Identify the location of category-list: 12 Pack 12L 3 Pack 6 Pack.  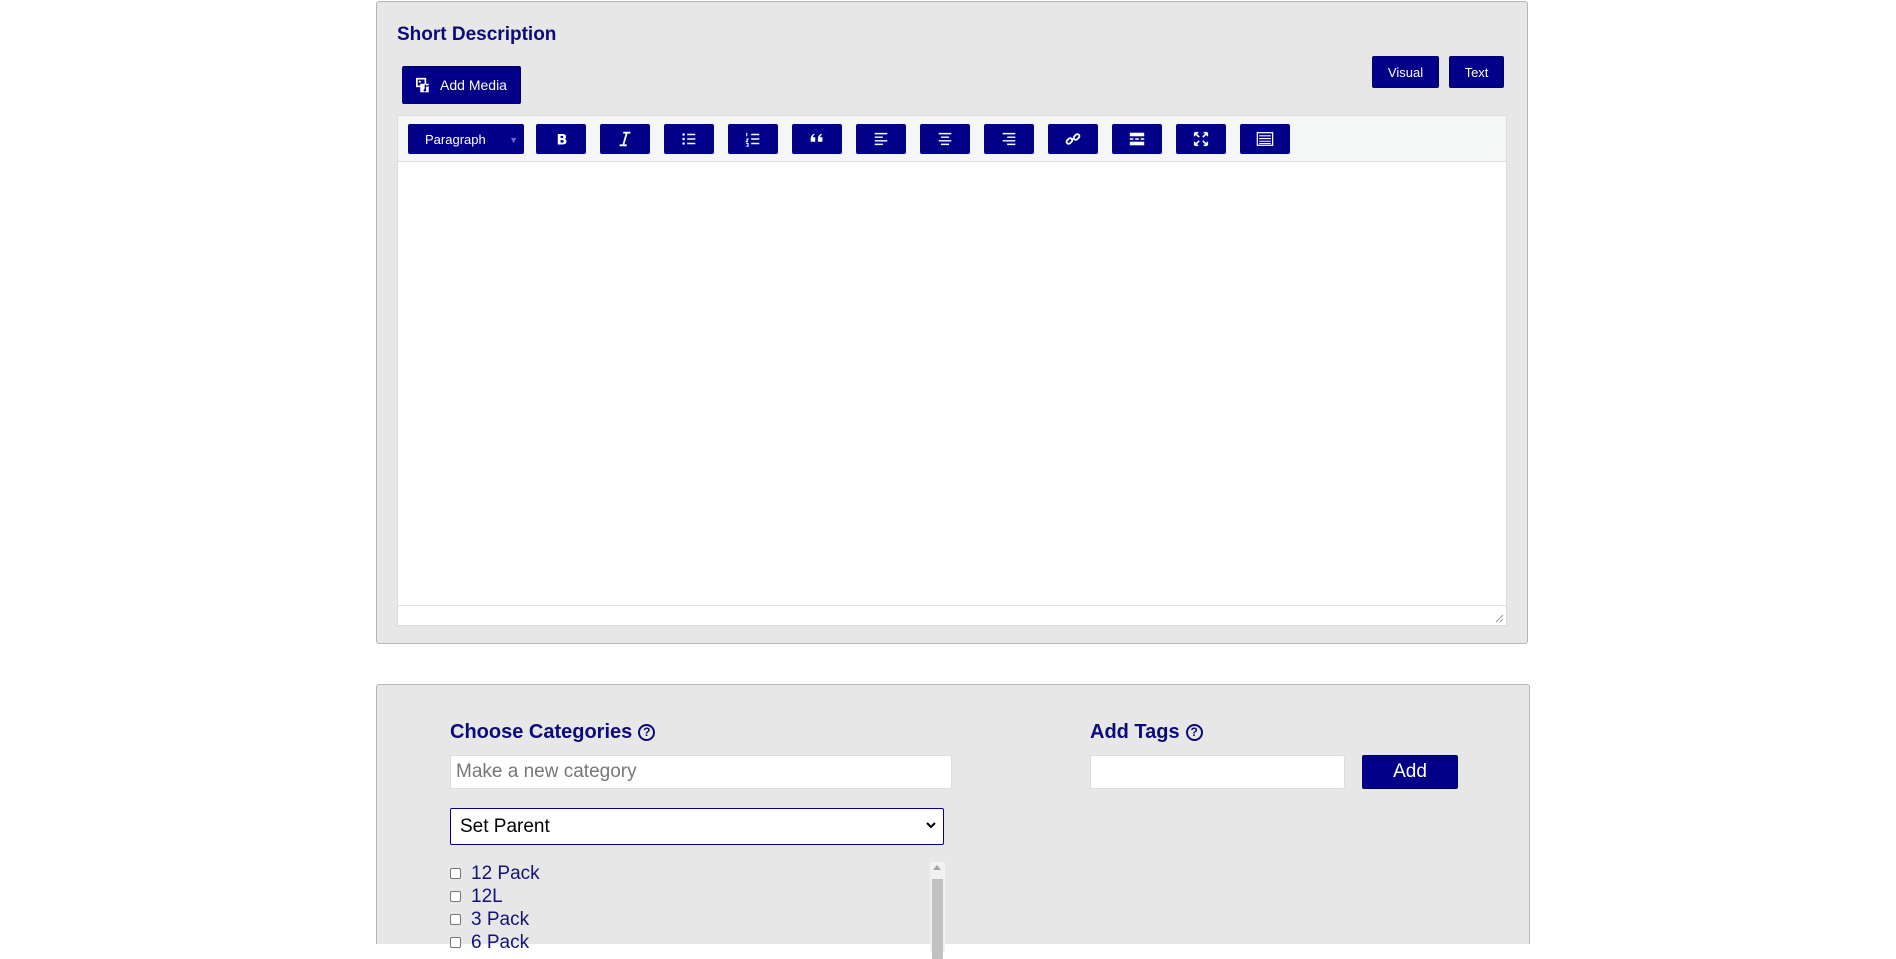
(697, 907).